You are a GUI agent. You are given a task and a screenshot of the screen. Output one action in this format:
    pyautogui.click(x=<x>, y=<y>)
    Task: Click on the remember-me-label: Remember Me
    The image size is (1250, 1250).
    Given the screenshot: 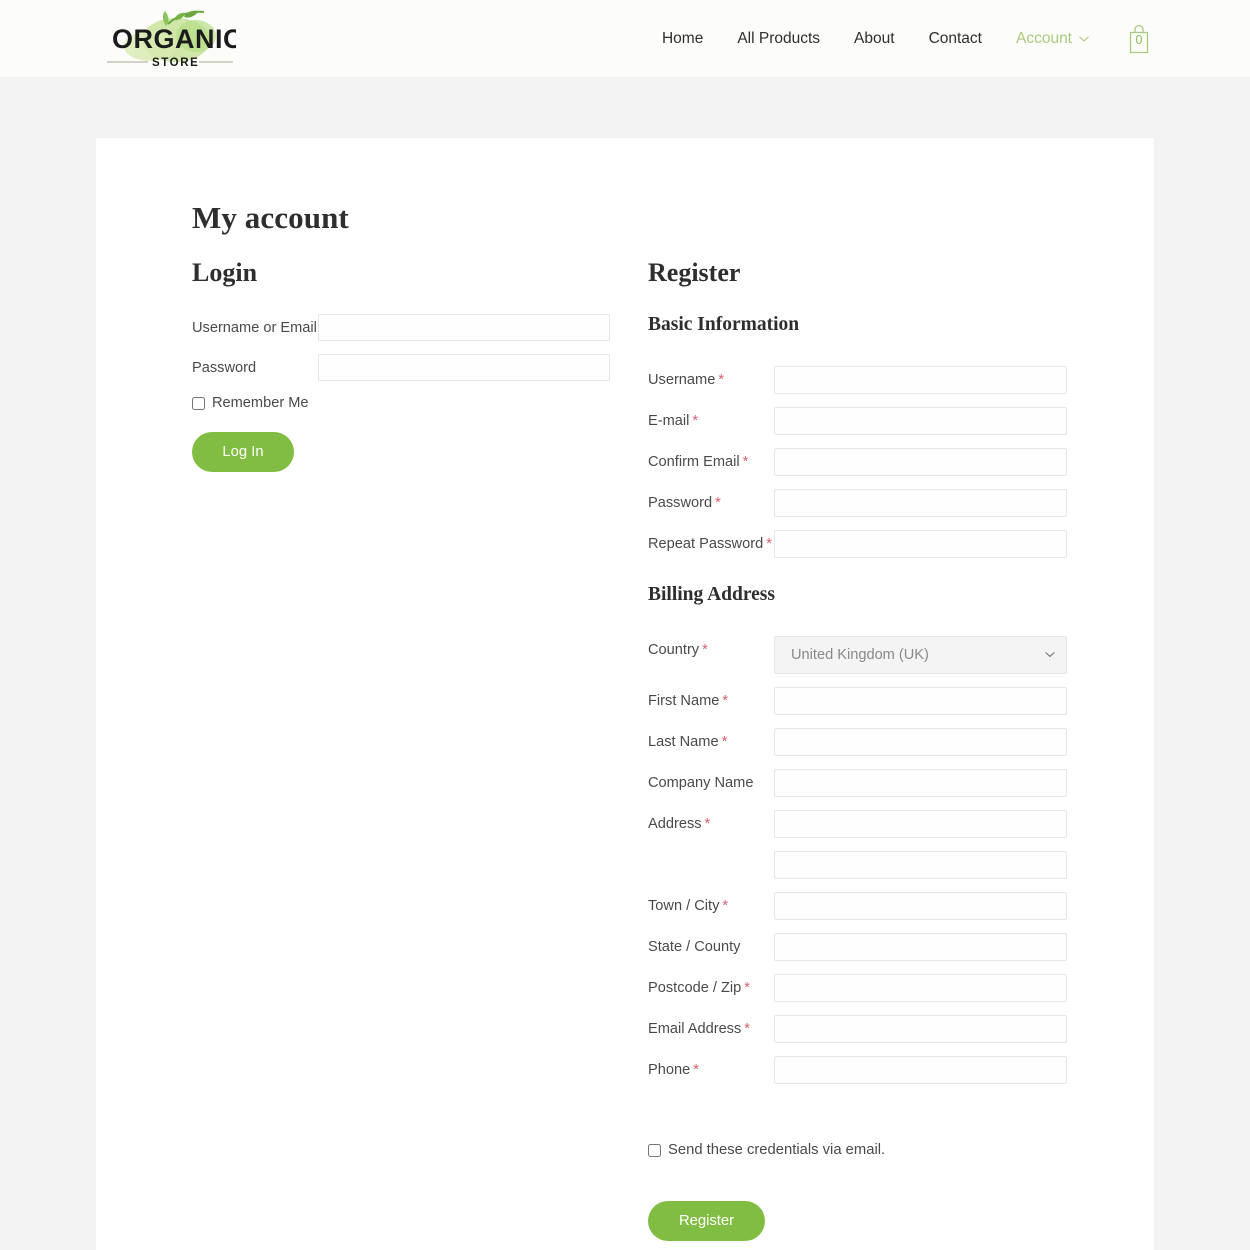 What is the action you would take?
    pyautogui.click(x=260, y=403)
    